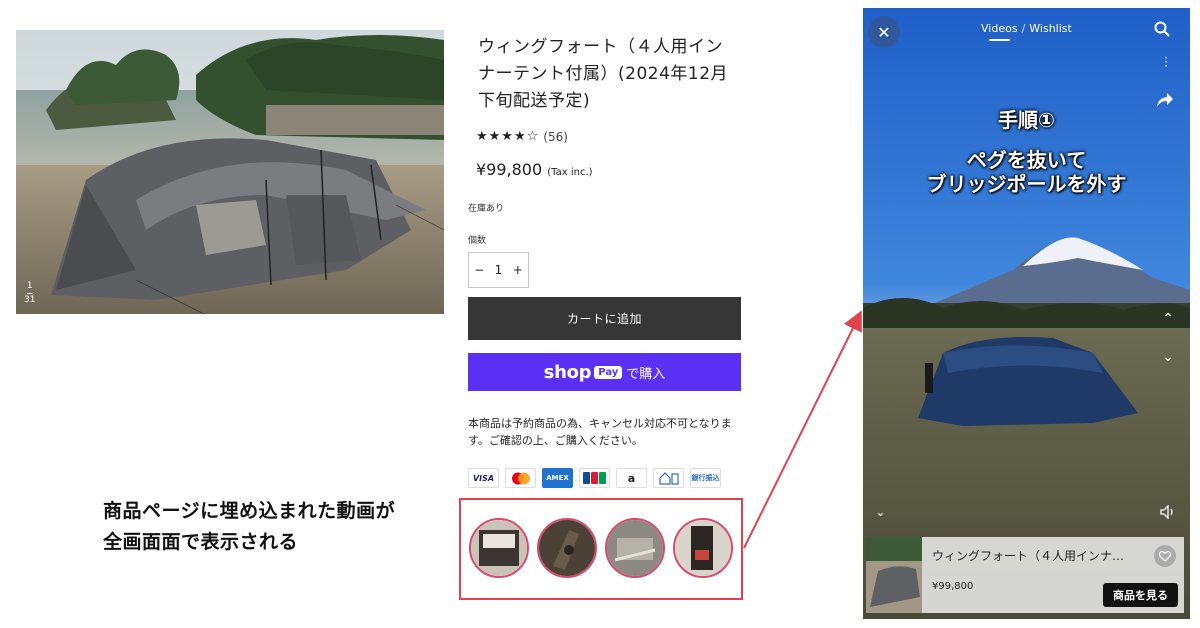 The height and width of the screenshot is (628, 1200). What do you see at coordinates (1140, 595) in the screenshot?
I see `view-product-button: 商品を見る` at bounding box center [1140, 595].